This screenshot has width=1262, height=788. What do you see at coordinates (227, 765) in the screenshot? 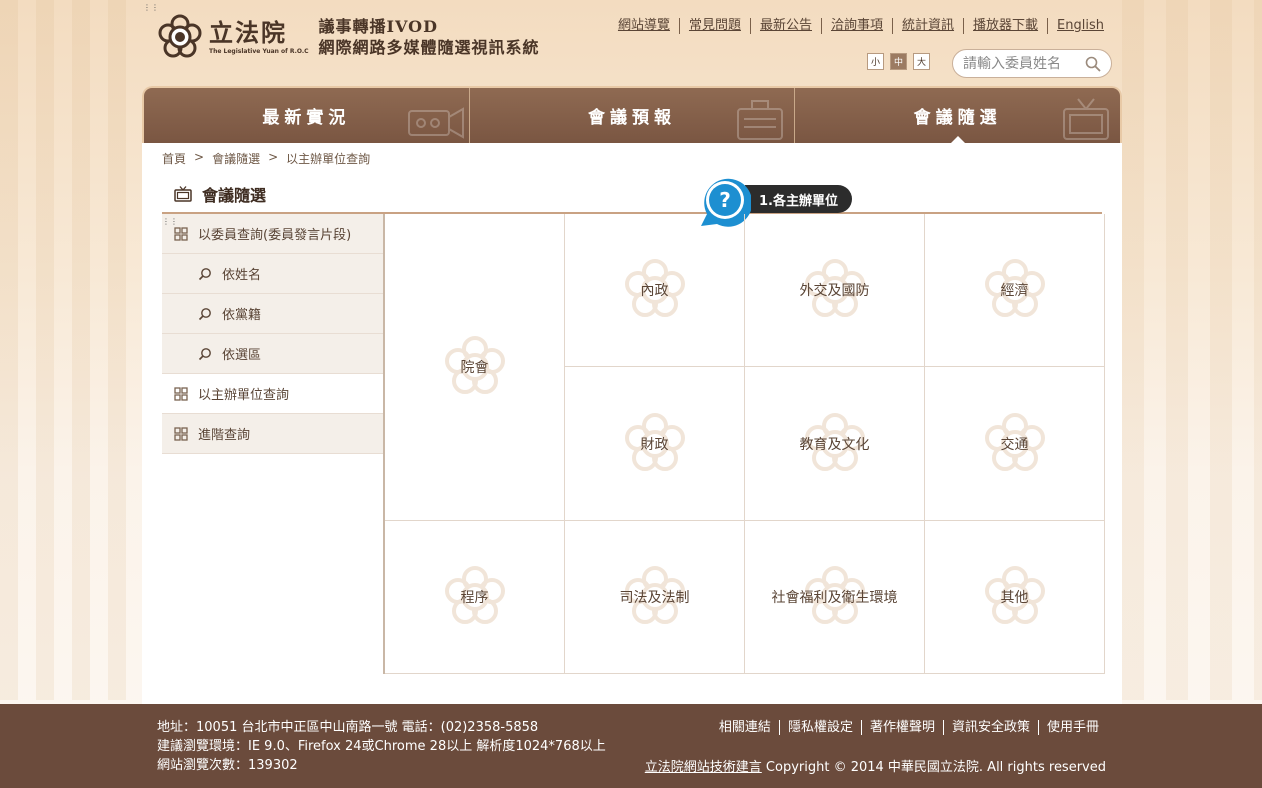
I see `footer-visit-count: 網站瀏覽次數：139302` at bounding box center [227, 765].